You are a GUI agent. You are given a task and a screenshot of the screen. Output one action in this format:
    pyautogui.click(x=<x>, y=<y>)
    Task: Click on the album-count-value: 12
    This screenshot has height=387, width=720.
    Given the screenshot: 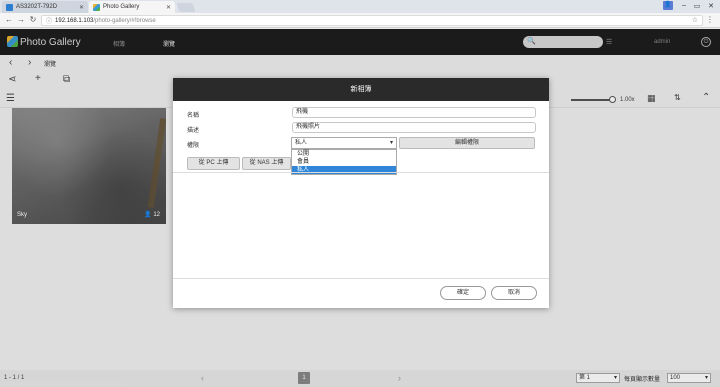 What is the action you would take?
    pyautogui.click(x=156, y=215)
    